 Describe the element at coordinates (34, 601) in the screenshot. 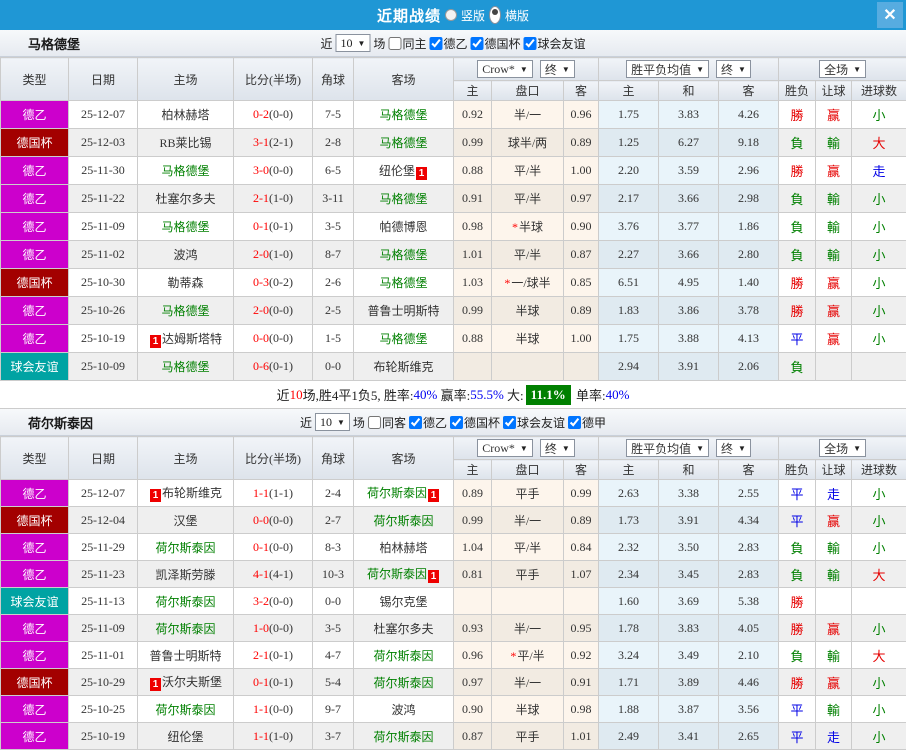

I see `league-type-badge: 球会友谊` at that location.